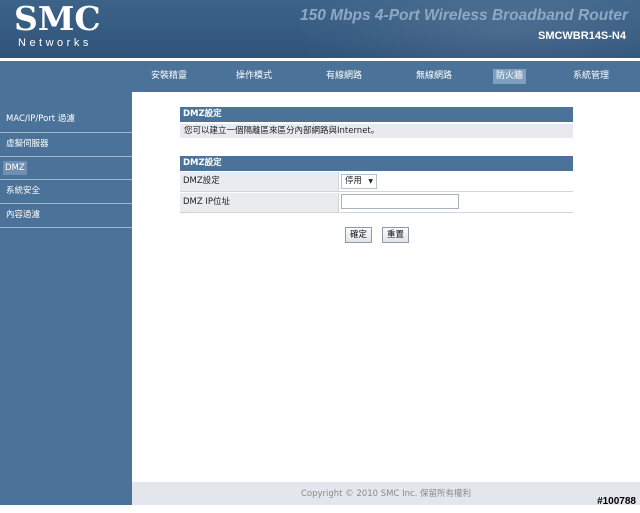 Image resolution: width=640 pixels, height=513 pixels. What do you see at coordinates (395, 235) in the screenshot?
I see `reset-button: 重置` at bounding box center [395, 235].